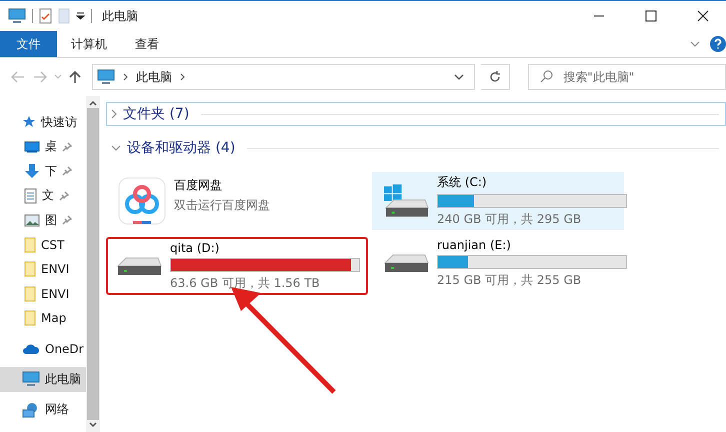 This screenshot has width=726, height=432. I want to click on sidebar-label: 网络, so click(57, 409).